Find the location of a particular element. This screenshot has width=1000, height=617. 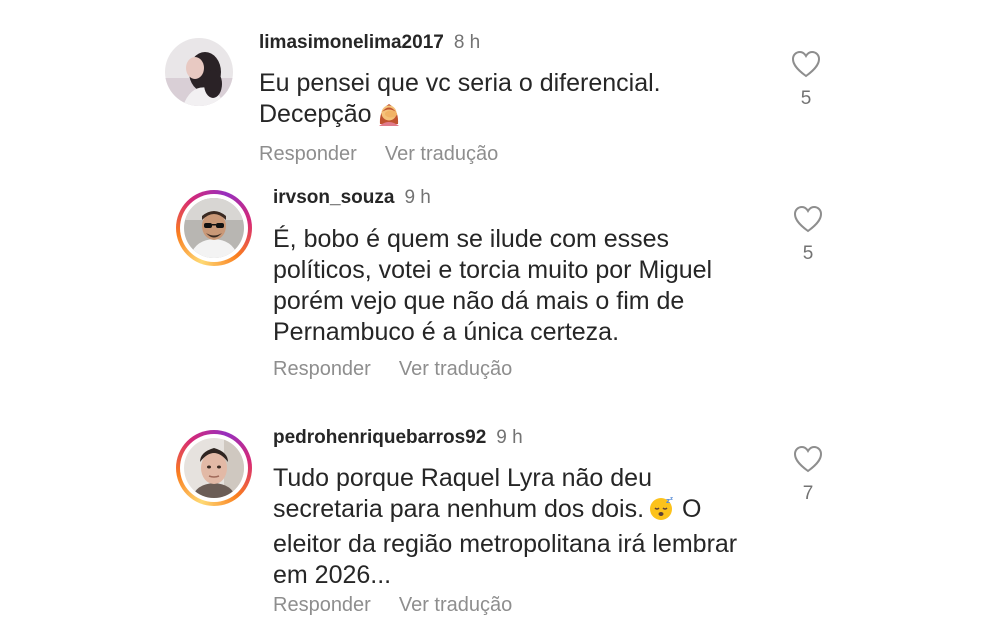

username-link: irvson_souza is located at coordinates (333, 197).